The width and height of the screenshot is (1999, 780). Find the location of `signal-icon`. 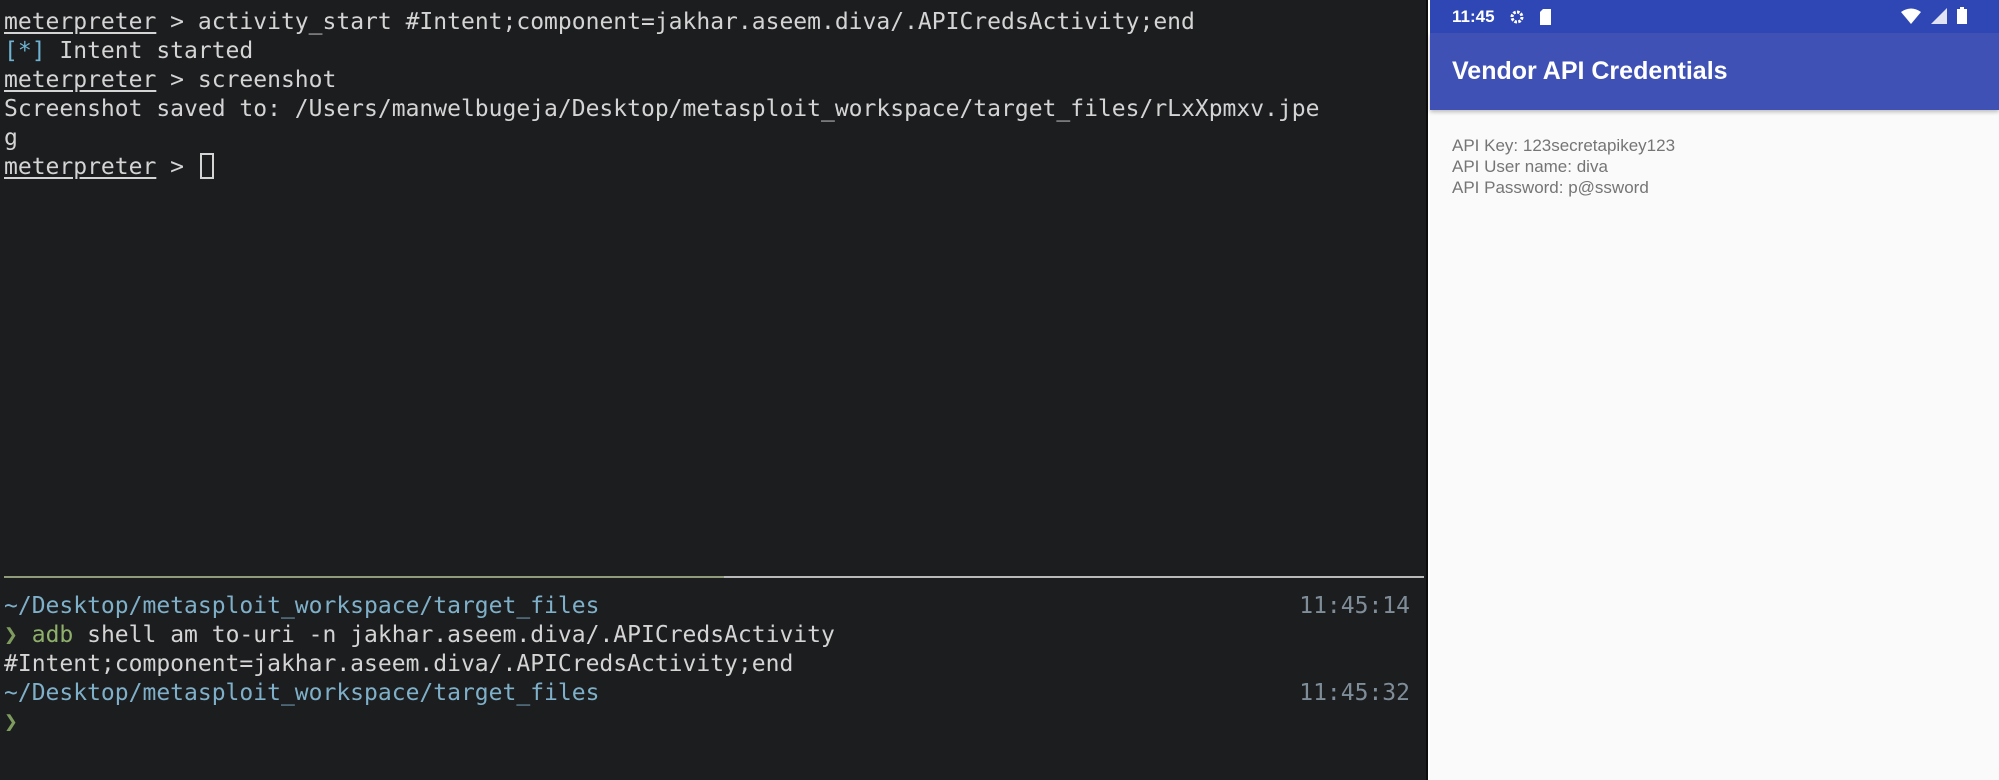

signal-icon is located at coordinates (1939, 18).